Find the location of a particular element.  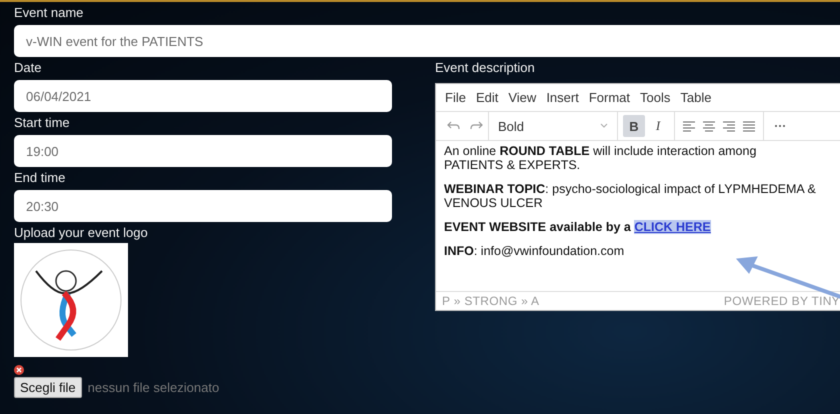

text-field: 06/04/2021 is located at coordinates (203, 96).